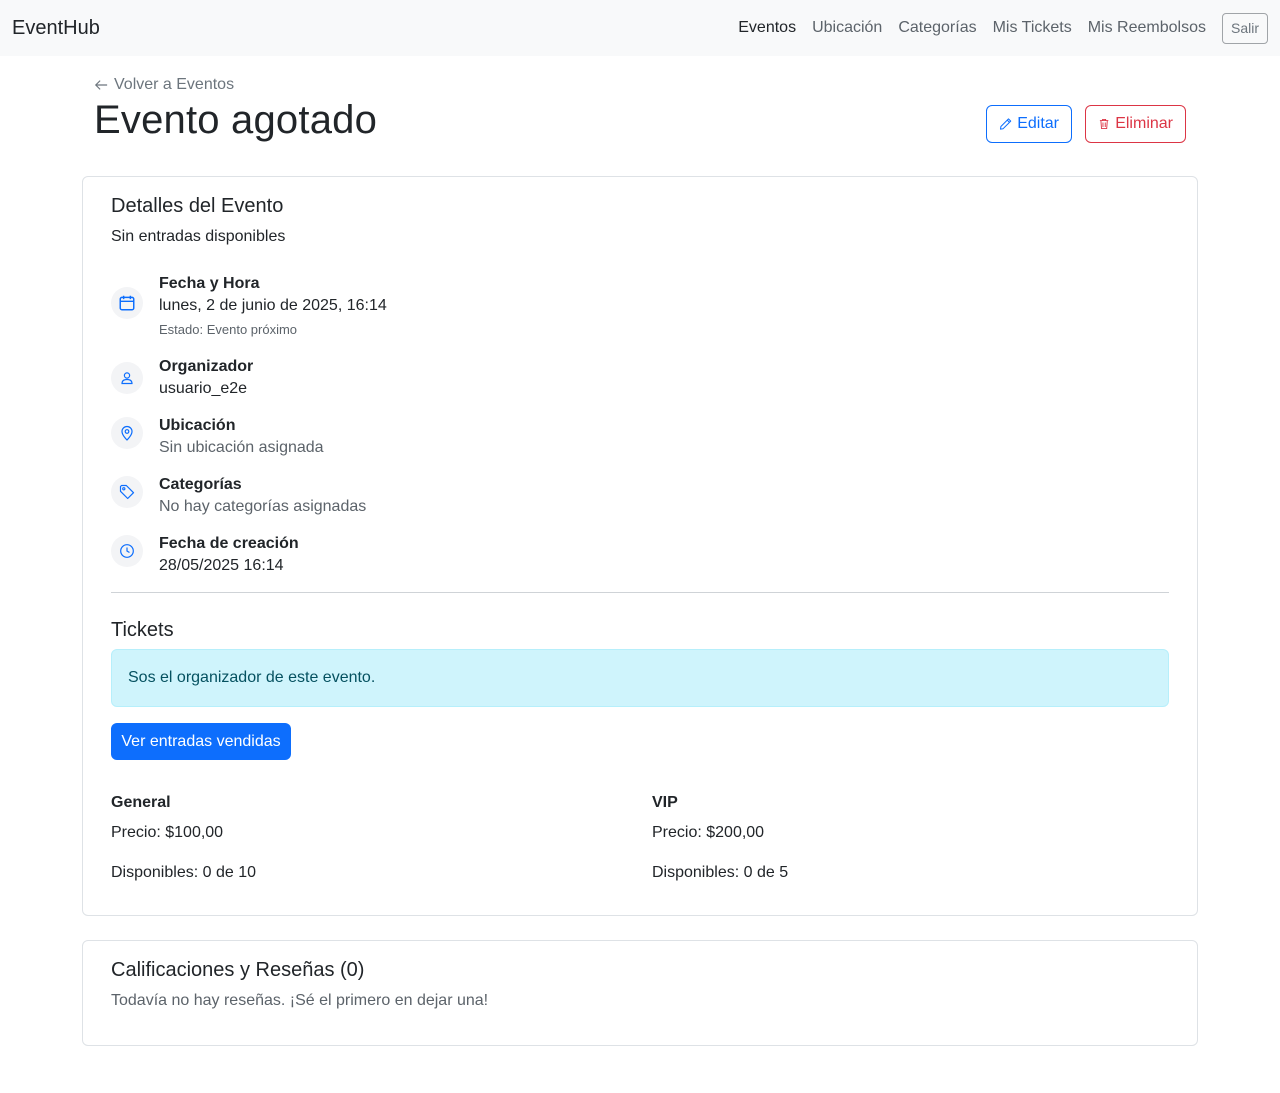  What do you see at coordinates (665, 802) in the screenshot?
I see `ticket-type-name: VIP` at bounding box center [665, 802].